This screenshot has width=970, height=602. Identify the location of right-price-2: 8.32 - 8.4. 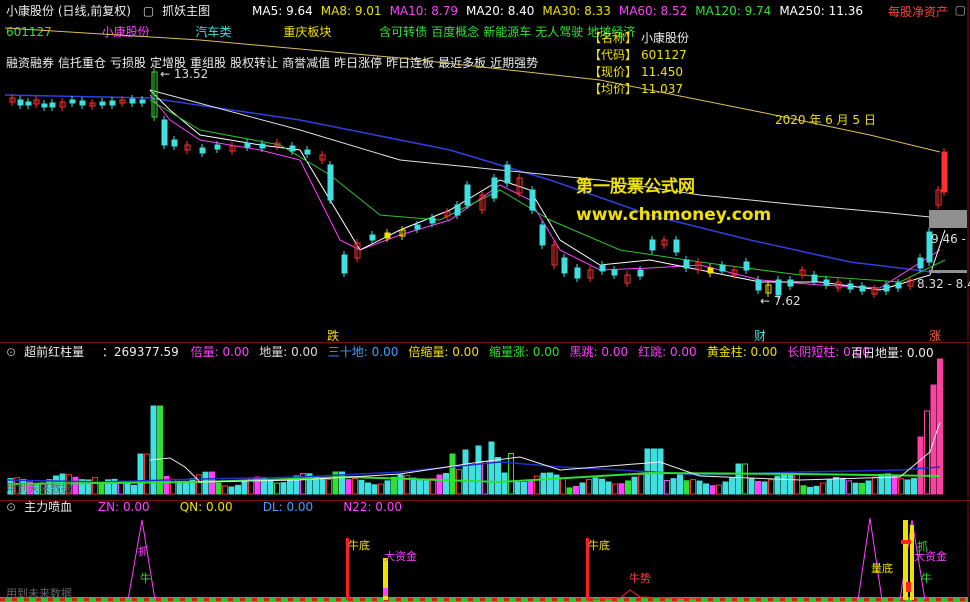
(943, 284).